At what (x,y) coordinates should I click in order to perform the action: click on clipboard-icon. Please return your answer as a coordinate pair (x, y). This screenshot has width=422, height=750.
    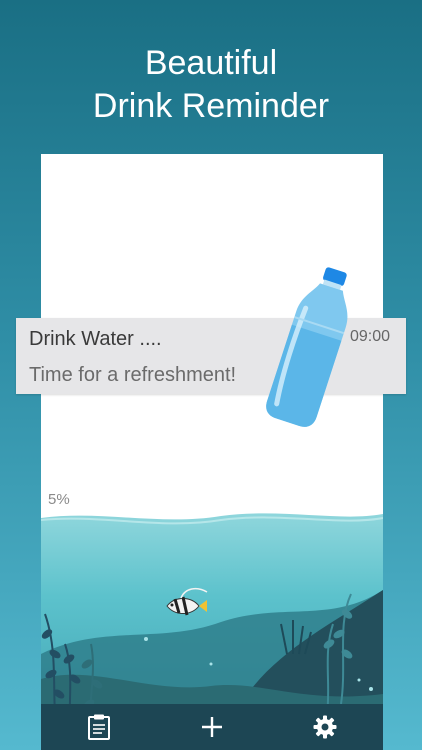
    Looking at the image, I should click on (99, 727).